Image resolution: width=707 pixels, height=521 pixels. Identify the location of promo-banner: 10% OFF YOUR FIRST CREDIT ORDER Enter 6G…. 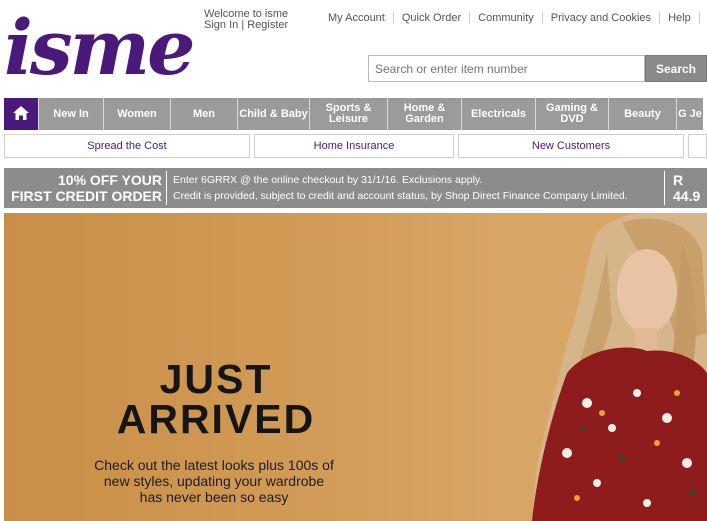
(355, 188).